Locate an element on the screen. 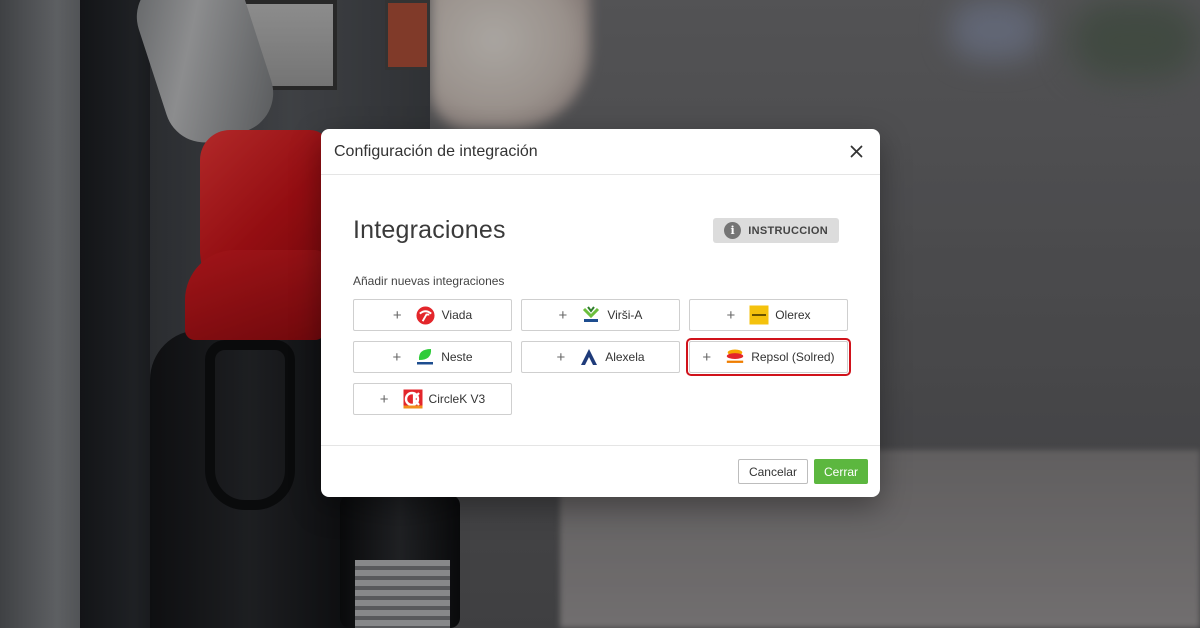 This screenshot has width=1200, height=628. add-integration-circlek-button: + CircleK V3 is located at coordinates (432, 399).